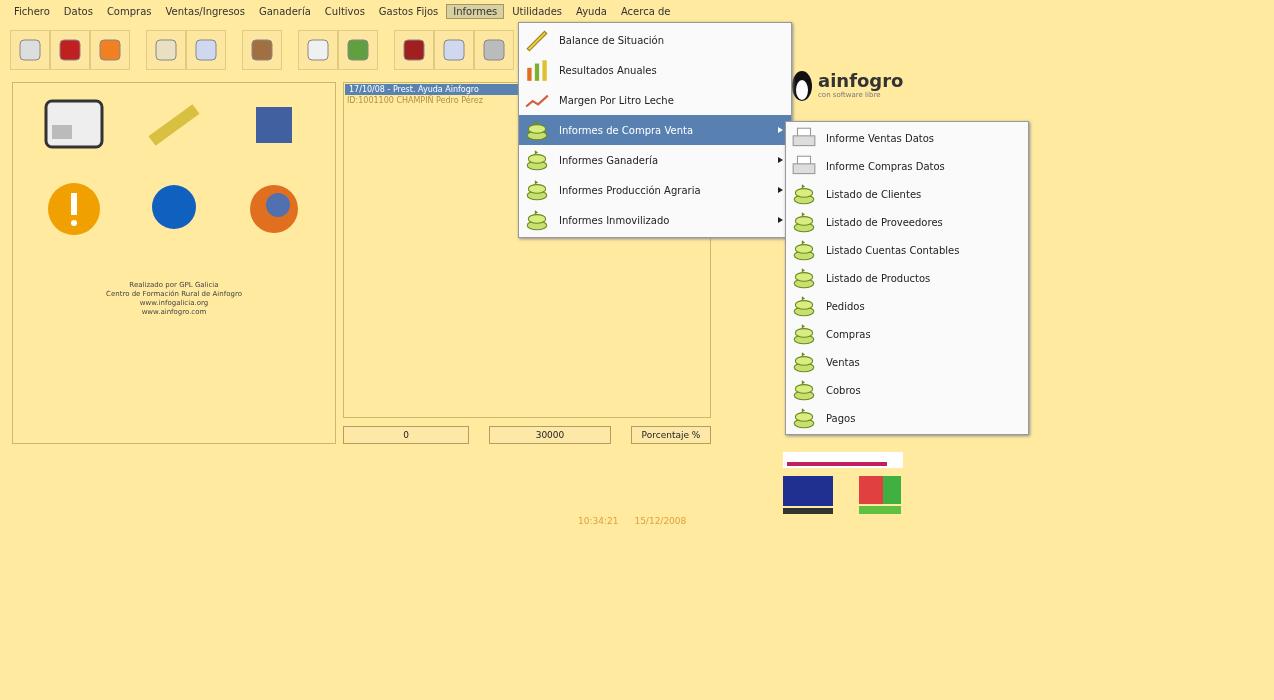 The image size is (1274, 700). What do you see at coordinates (655, 130) in the screenshot?
I see `menu-item: Informes de Compra Venta` at bounding box center [655, 130].